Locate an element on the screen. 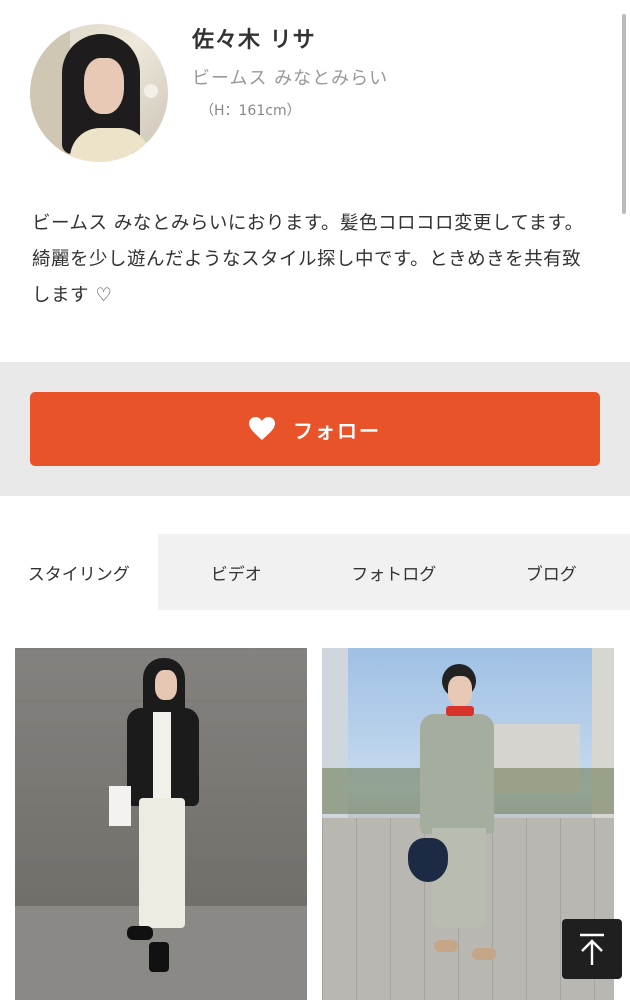 The height and width of the screenshot is (1000, 630). scrollbar is located at coordinates (624, 114).